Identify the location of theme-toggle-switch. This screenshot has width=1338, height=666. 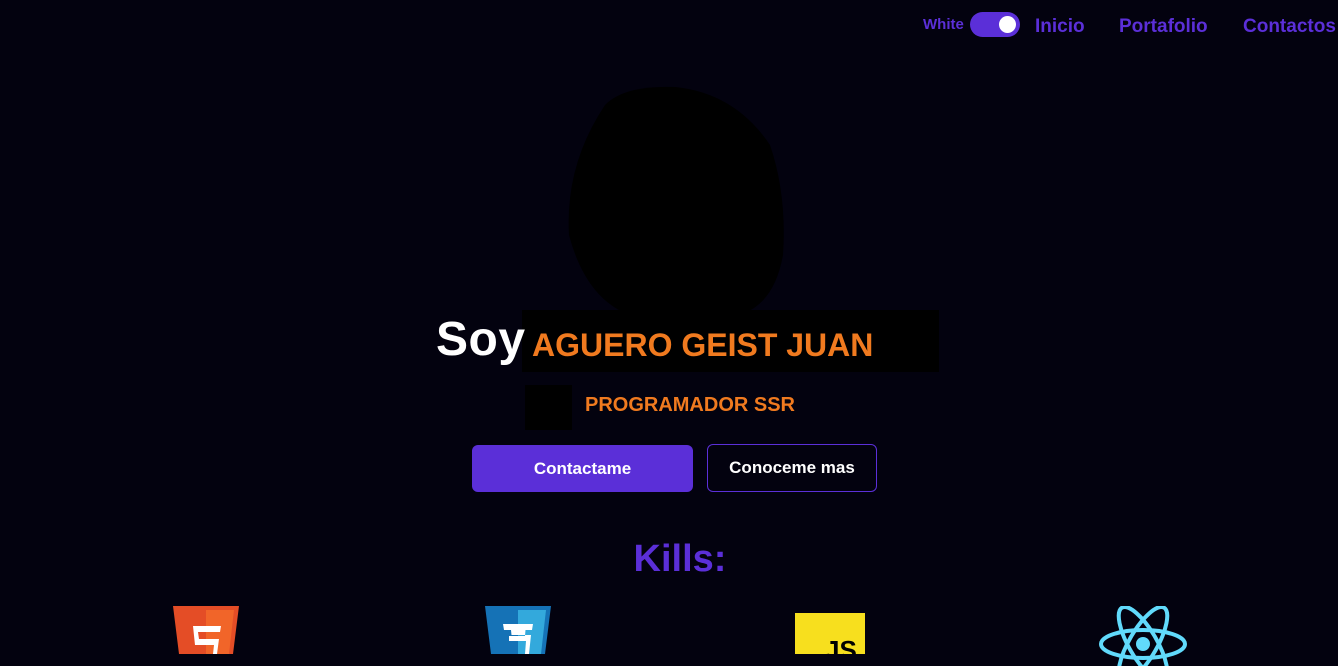
(995, 24).